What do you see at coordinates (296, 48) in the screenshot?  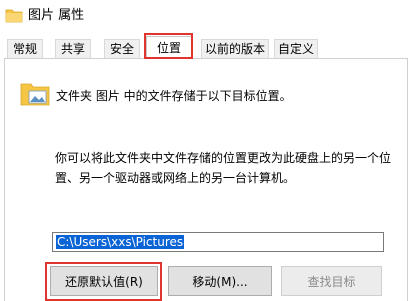 I see `tab-customize: 自定义` at bounding box center [296, 48].